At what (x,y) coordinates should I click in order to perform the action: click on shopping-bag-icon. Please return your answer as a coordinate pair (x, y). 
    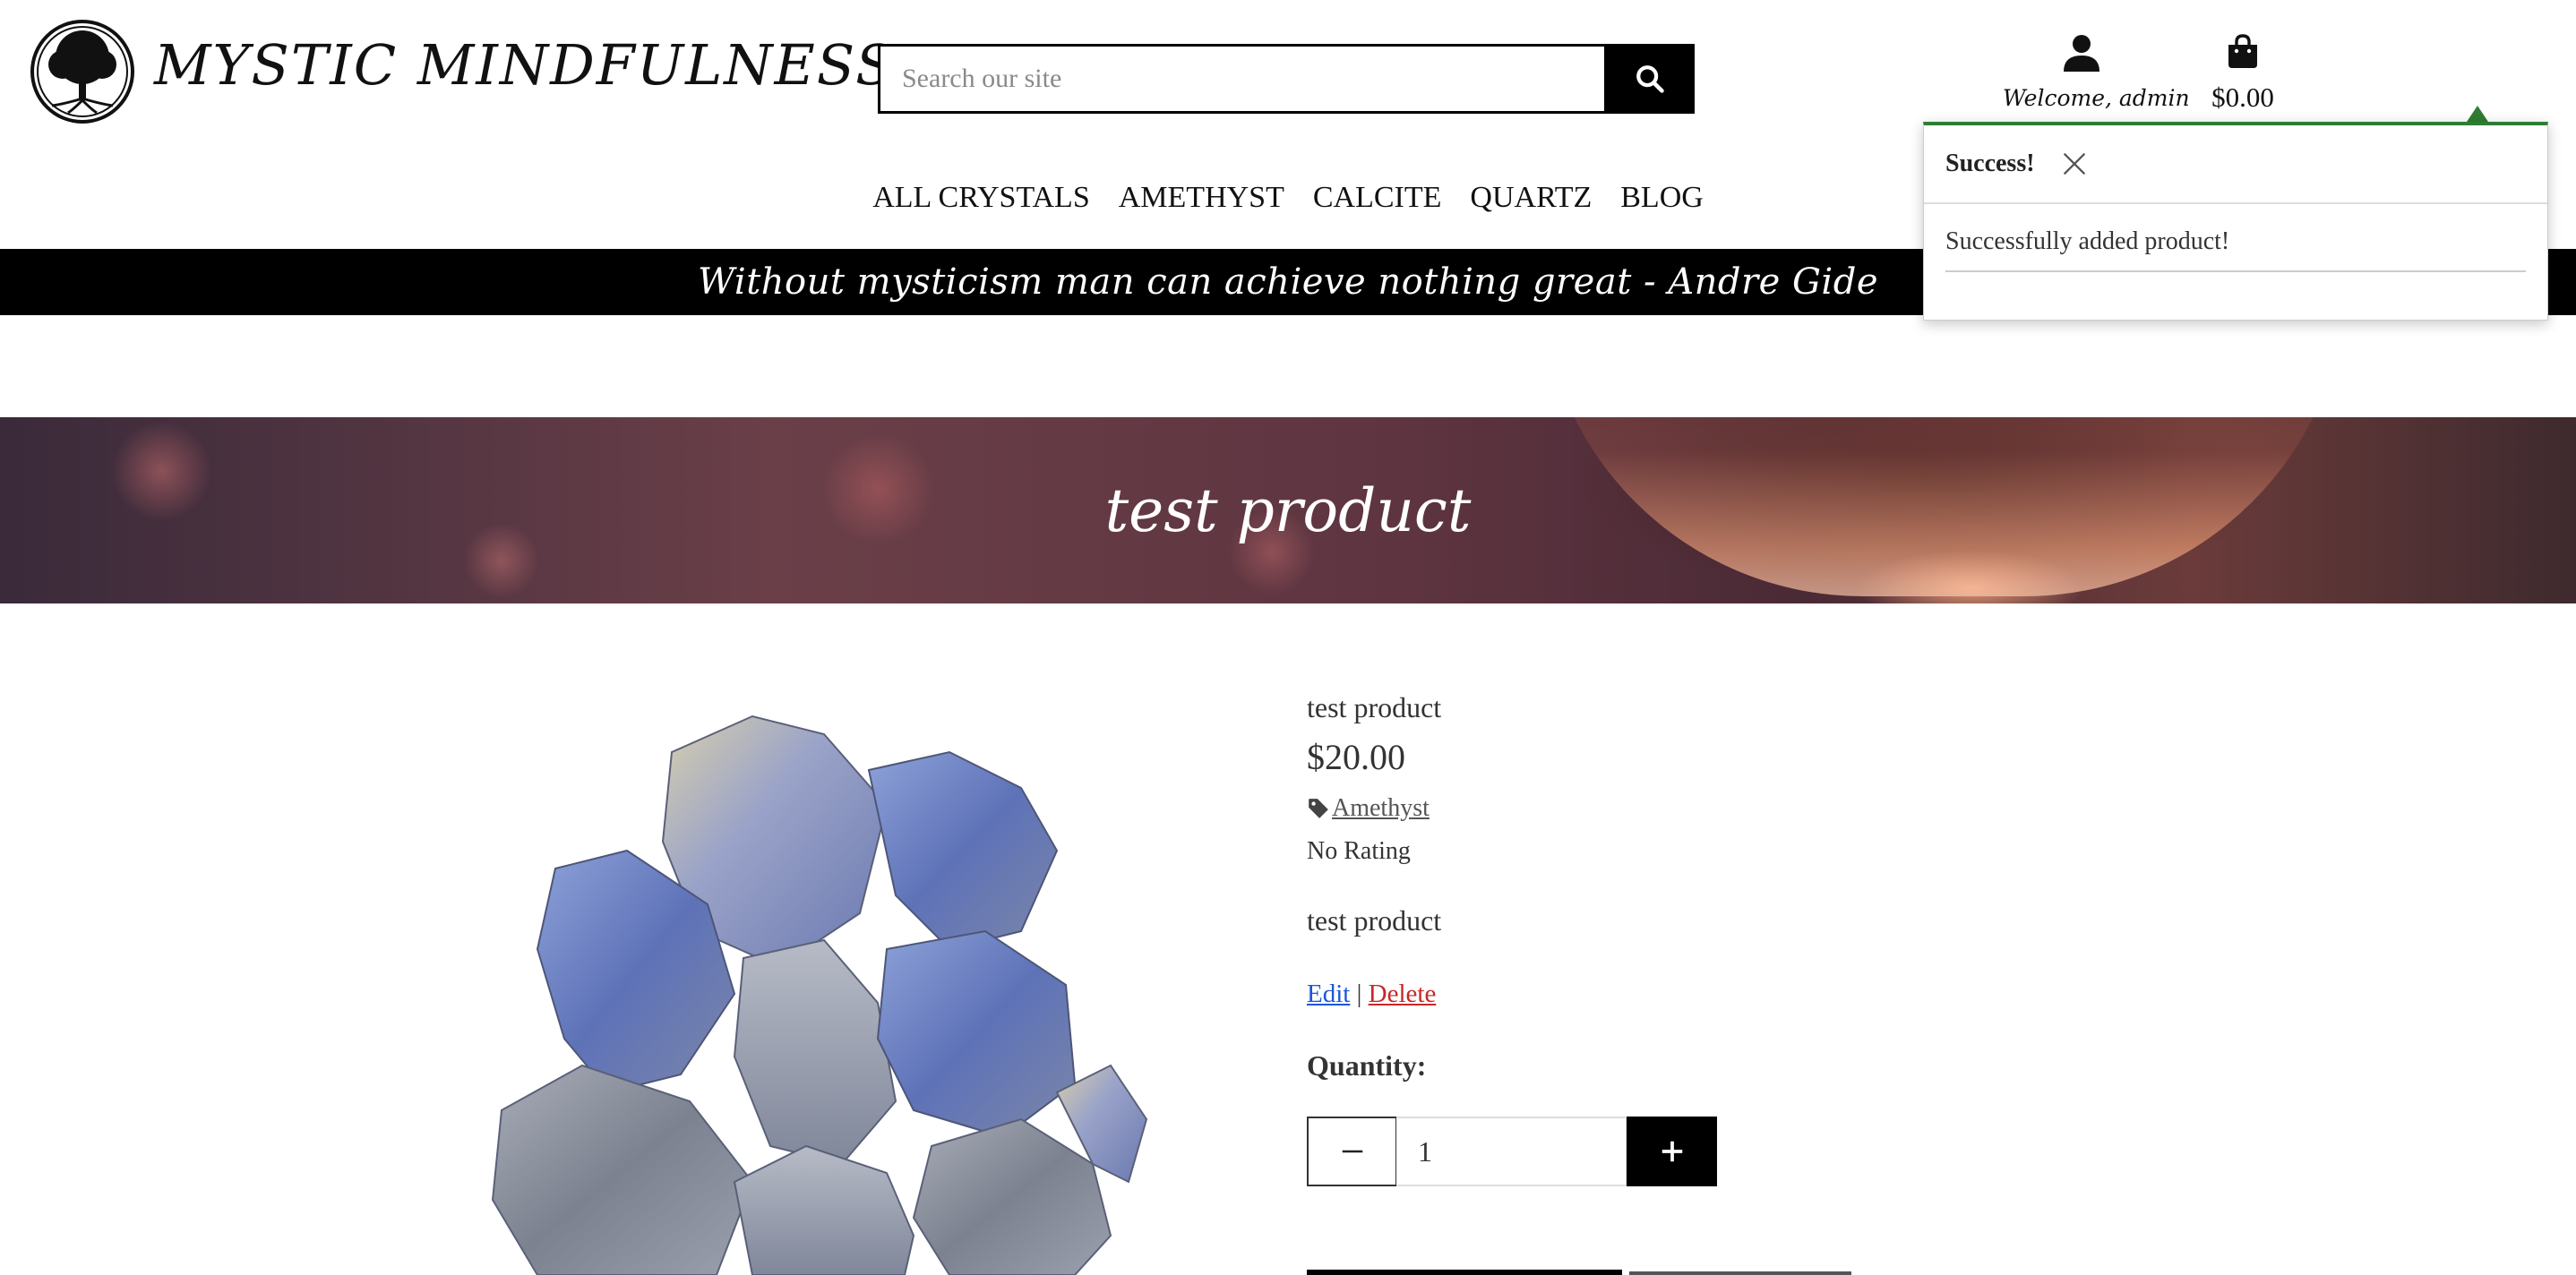
    Looking at the image, I should click on (2242, 51).